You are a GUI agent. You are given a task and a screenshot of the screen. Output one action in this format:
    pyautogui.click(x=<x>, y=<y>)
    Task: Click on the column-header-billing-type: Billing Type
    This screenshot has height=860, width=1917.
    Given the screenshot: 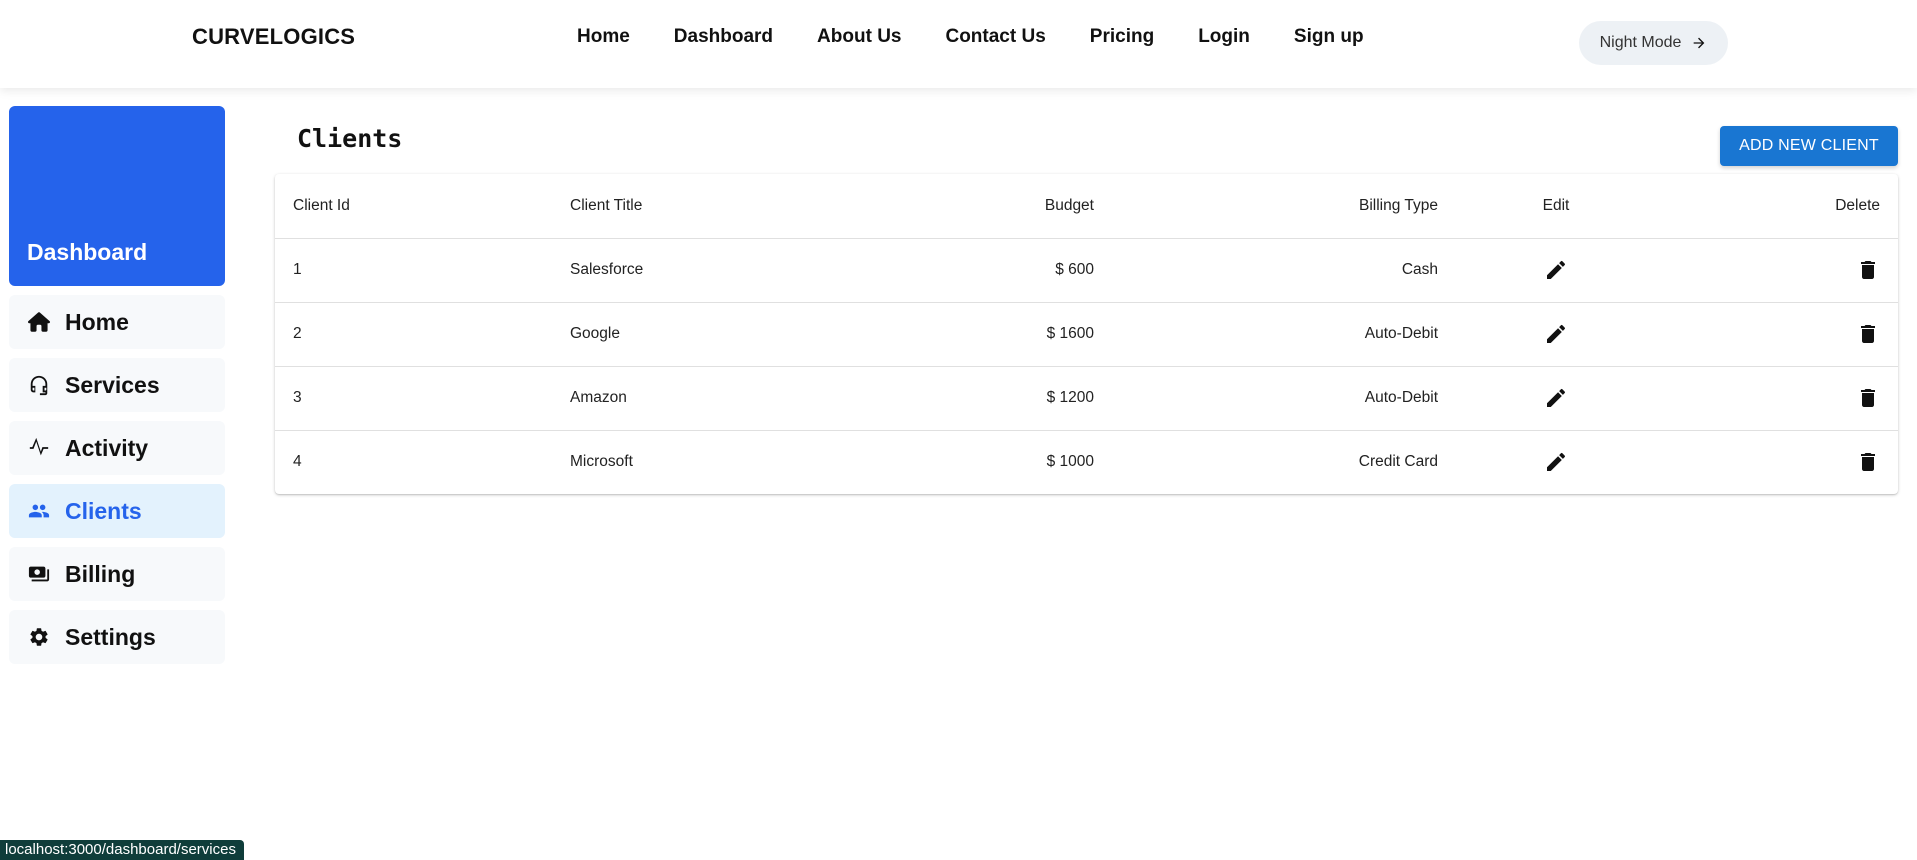 What is the action you would take?
    pyautogui.click(x=1284, y=206)
    